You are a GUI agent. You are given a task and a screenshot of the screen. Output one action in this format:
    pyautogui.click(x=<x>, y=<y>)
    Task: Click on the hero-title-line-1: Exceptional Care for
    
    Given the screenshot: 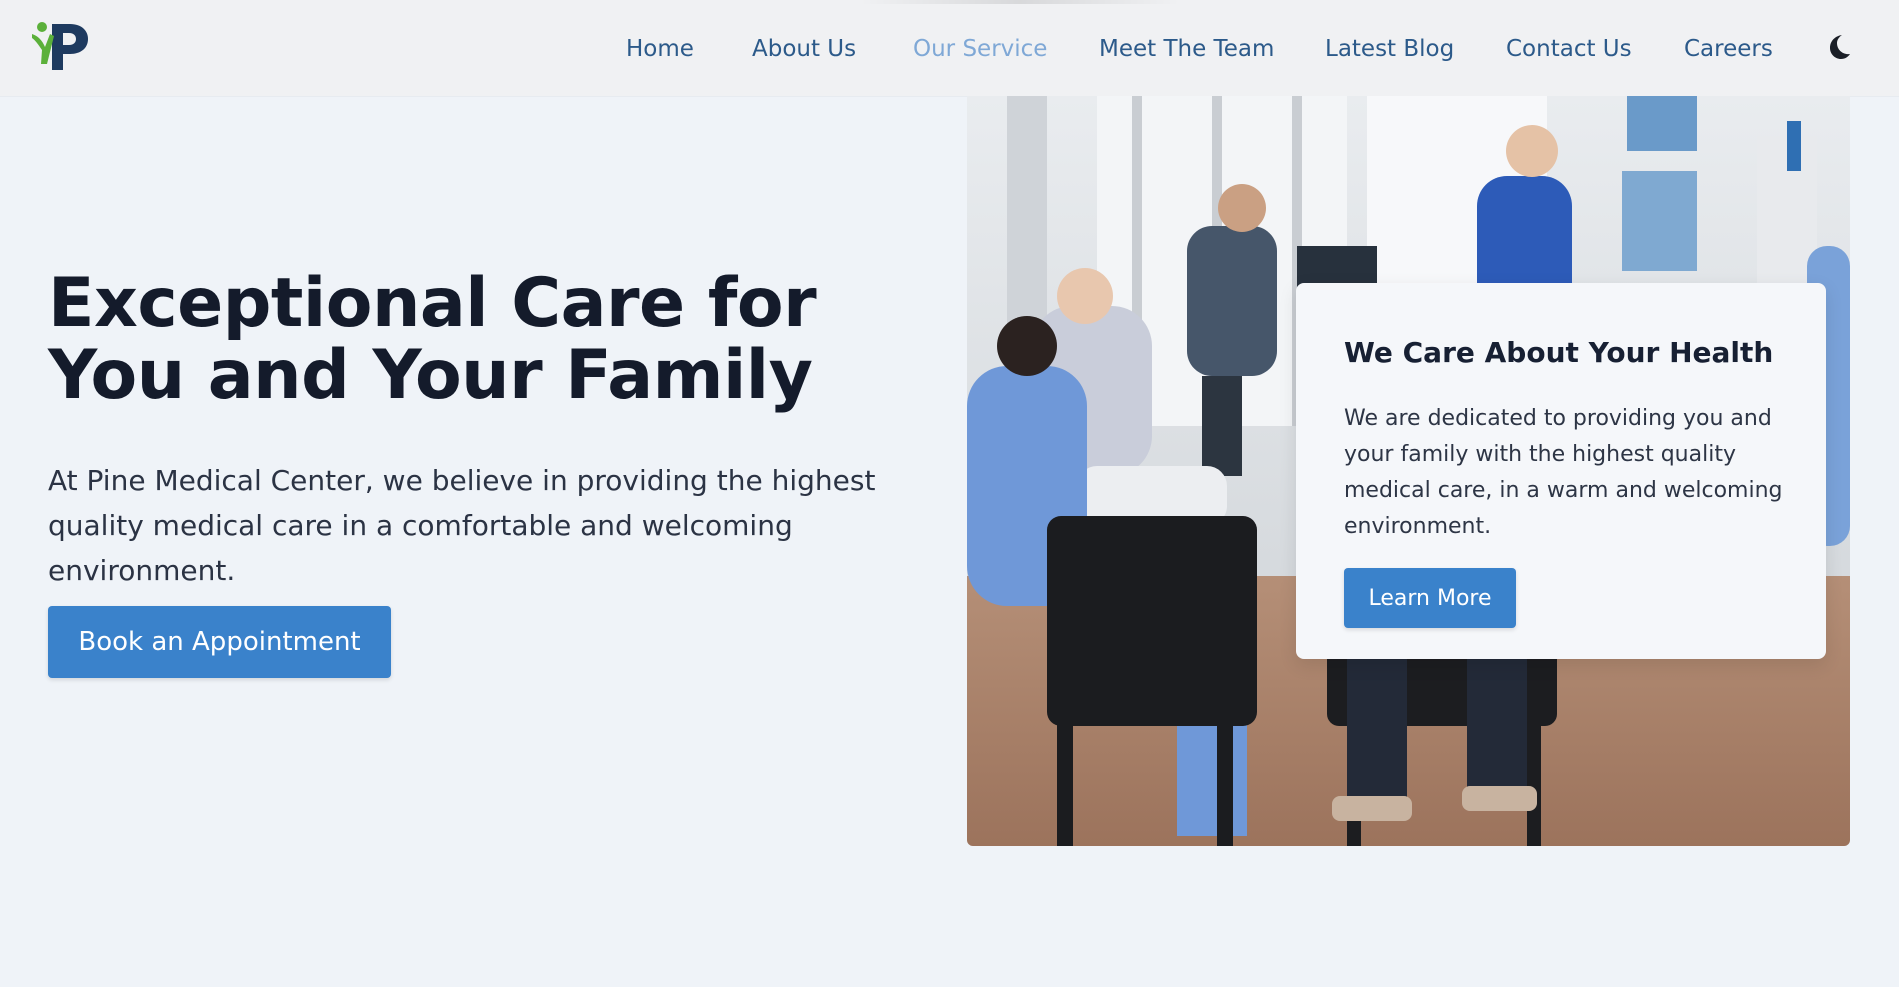 What is the action you would take?
    pyautogui.click(x=432, y=303)
    